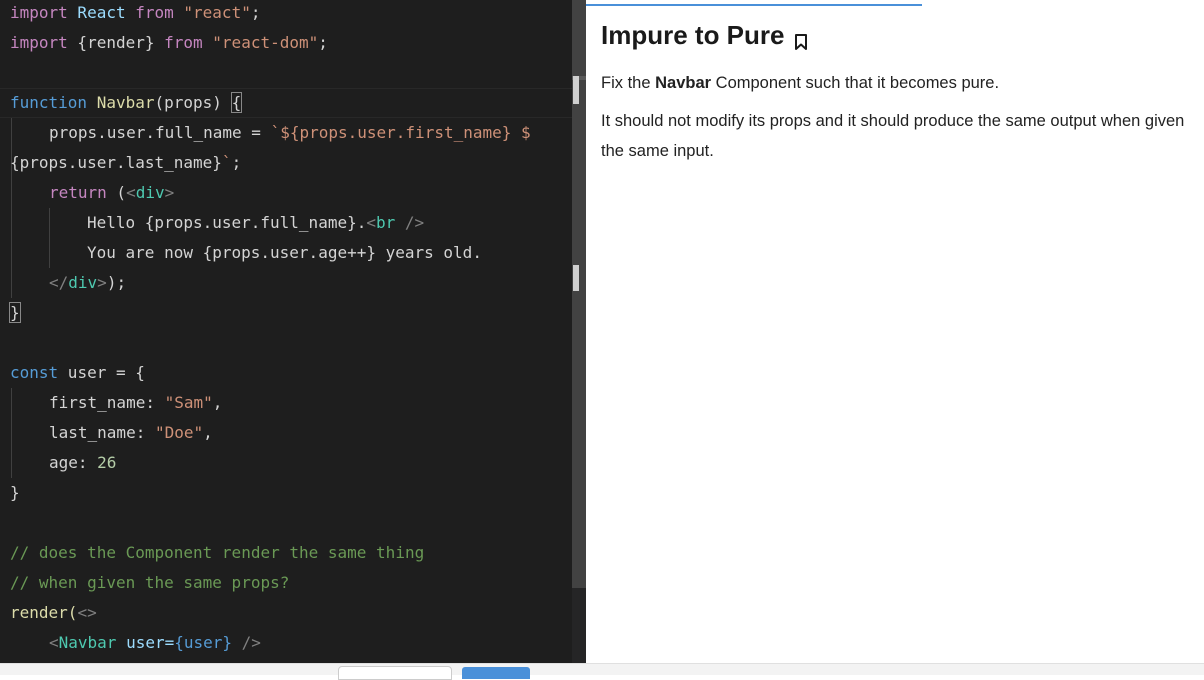  Describe the element at coordinates (77, 372) in the screenshot. I see `code-line-13: const user = {` at that location.